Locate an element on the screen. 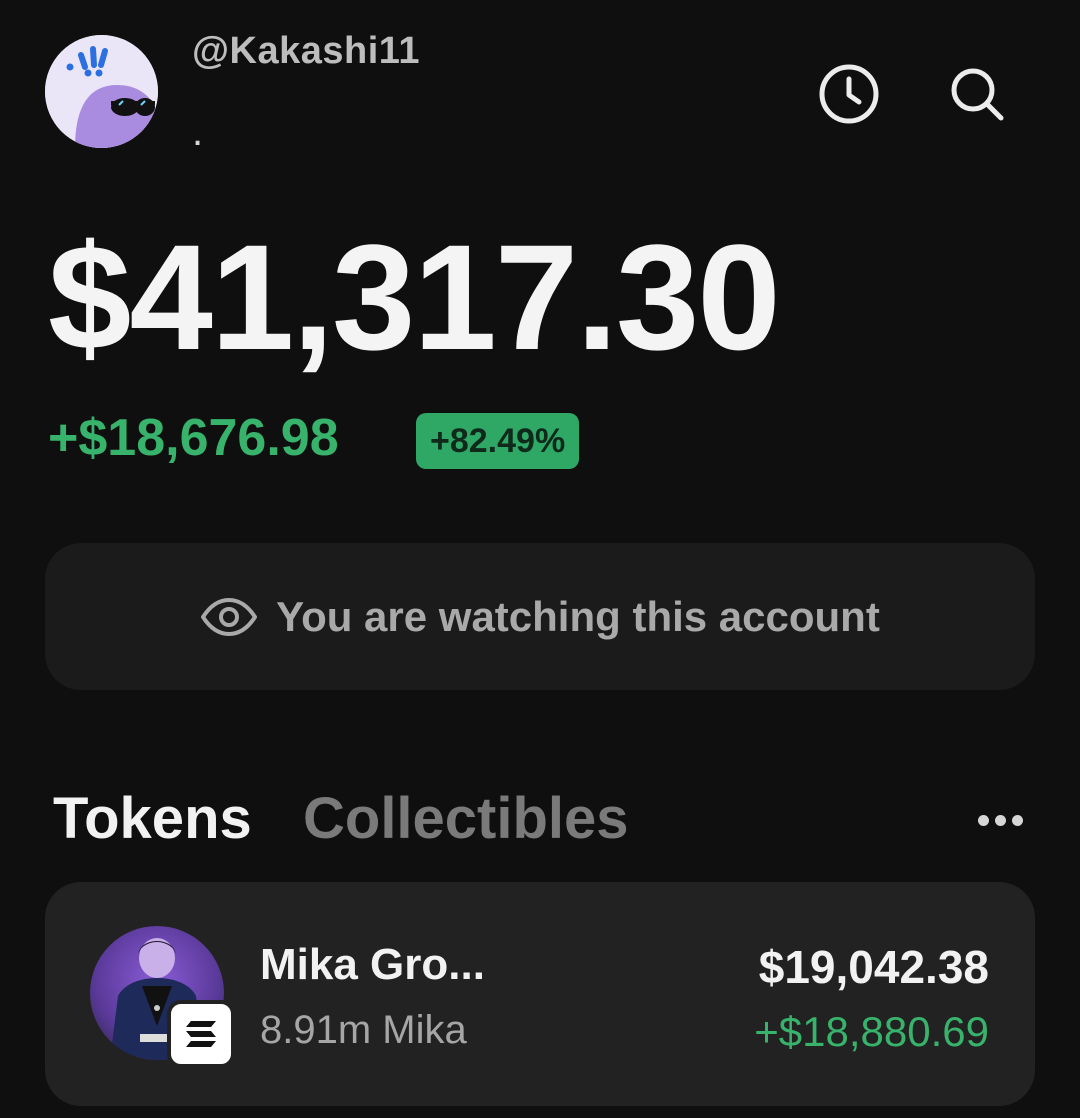 The width and height of the screenshot is (1080, 1118). eye-icon is located at coordinates (229, 616).